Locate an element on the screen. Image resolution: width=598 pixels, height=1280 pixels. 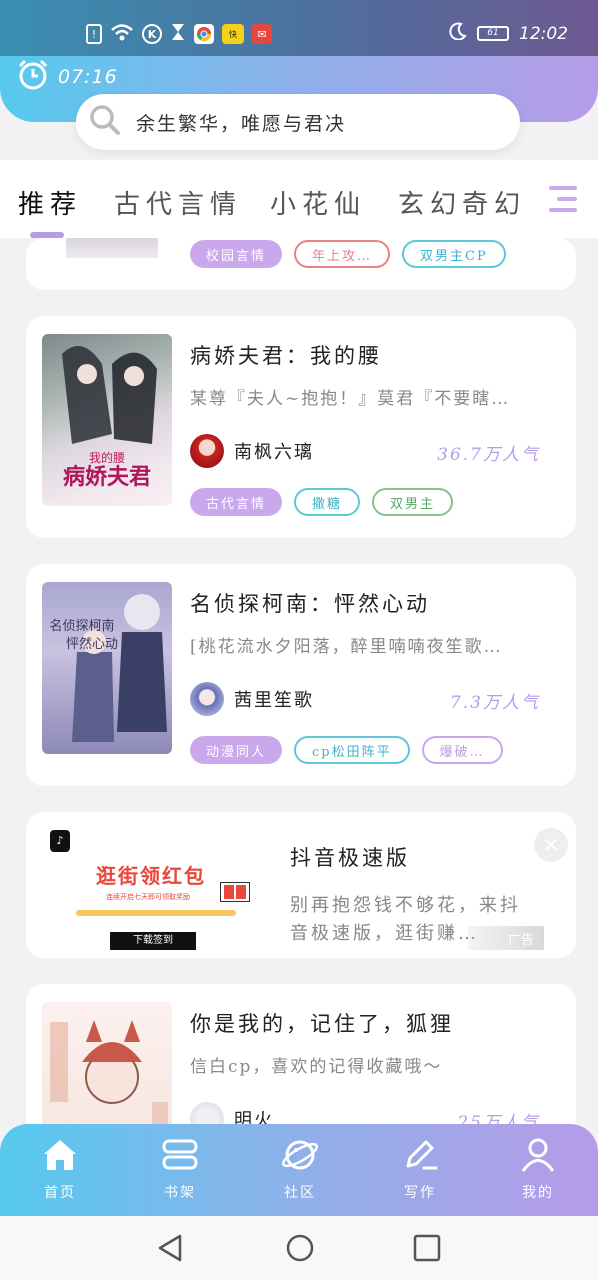
book-description: 信白cp，喜欢的记得收藏哦～ is located at coordinates (316, 1067).